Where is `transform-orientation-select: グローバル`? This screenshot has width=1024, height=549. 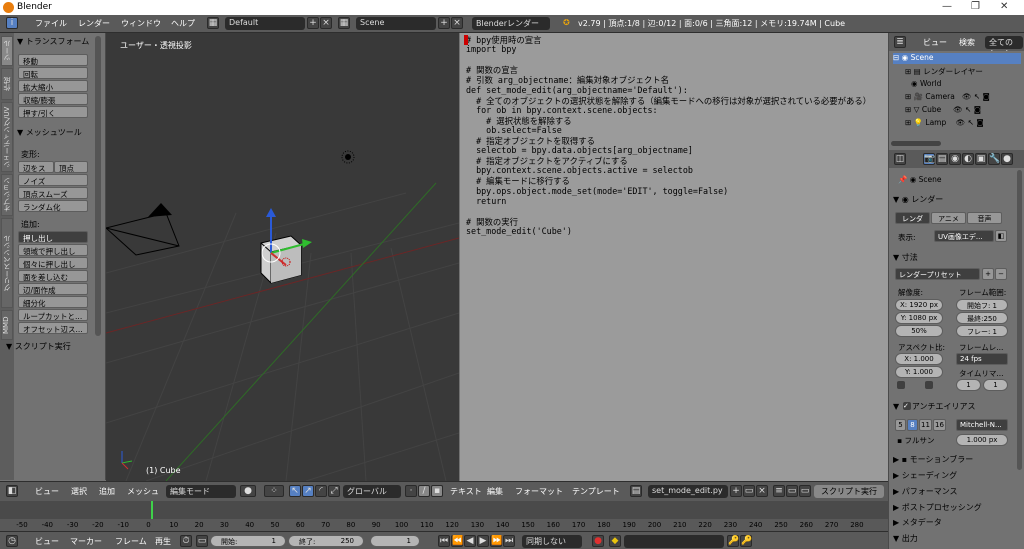 transform-orientation-select: グローバル is located at coordinates (372, 491).